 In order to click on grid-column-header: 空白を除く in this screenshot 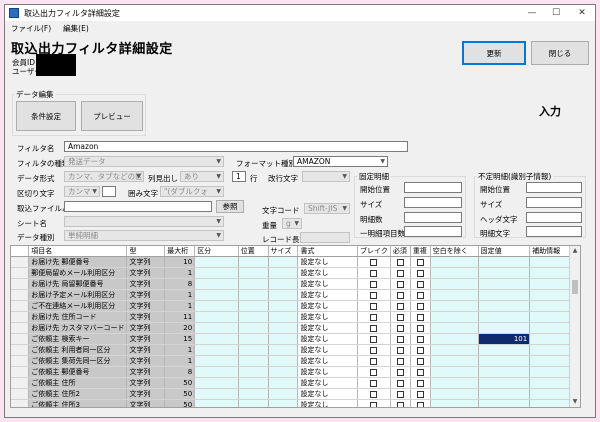, I will do `click(454, 251)`.